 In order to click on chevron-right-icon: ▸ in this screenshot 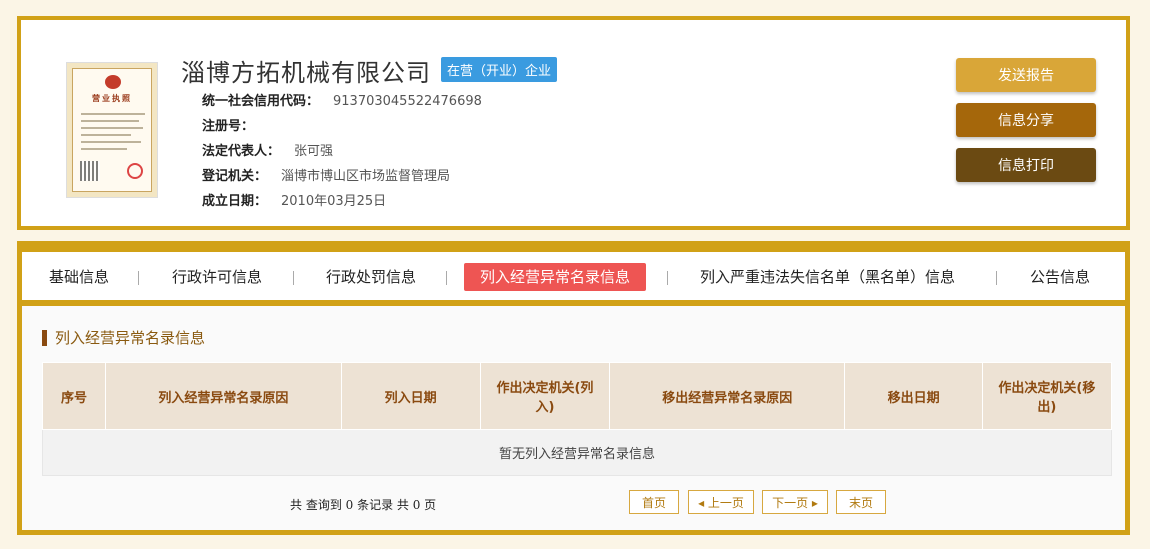, I will do `click(813, 503)`.